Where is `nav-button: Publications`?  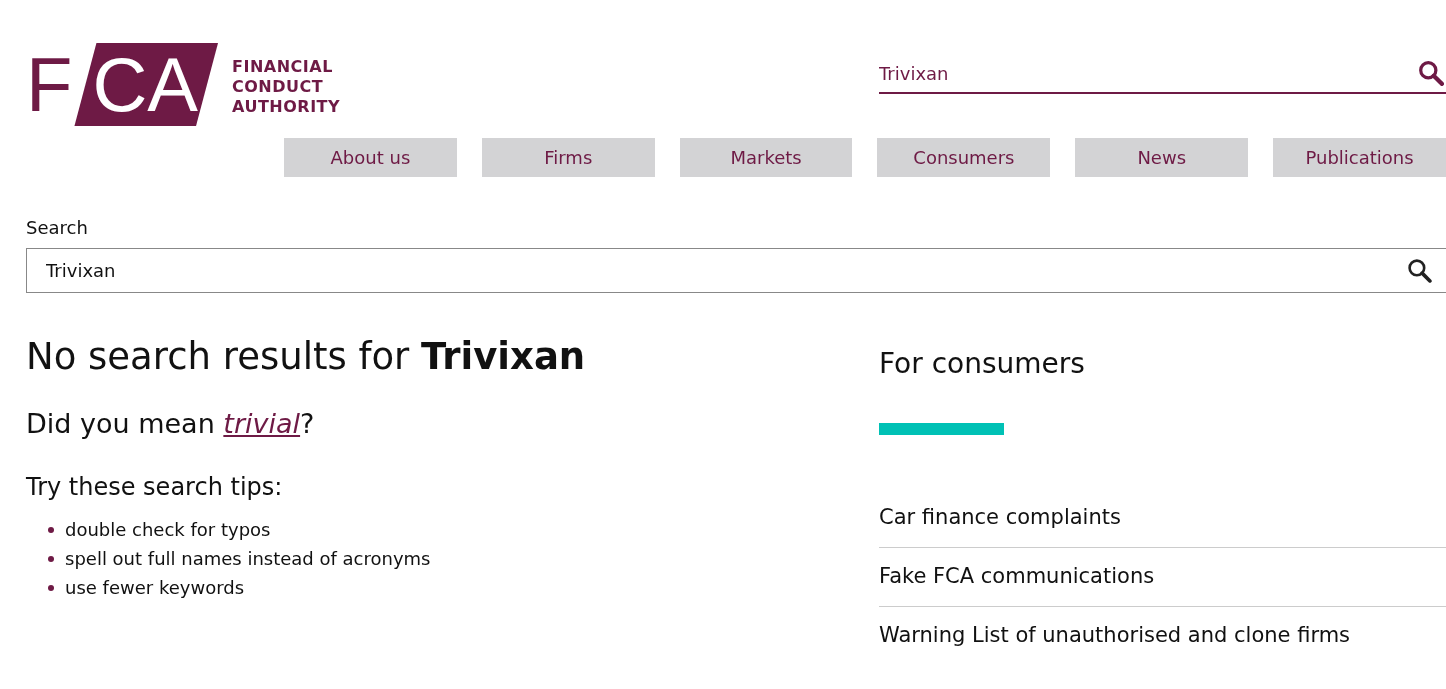
nav-button: Publications is located at coordinates (1359, 157).